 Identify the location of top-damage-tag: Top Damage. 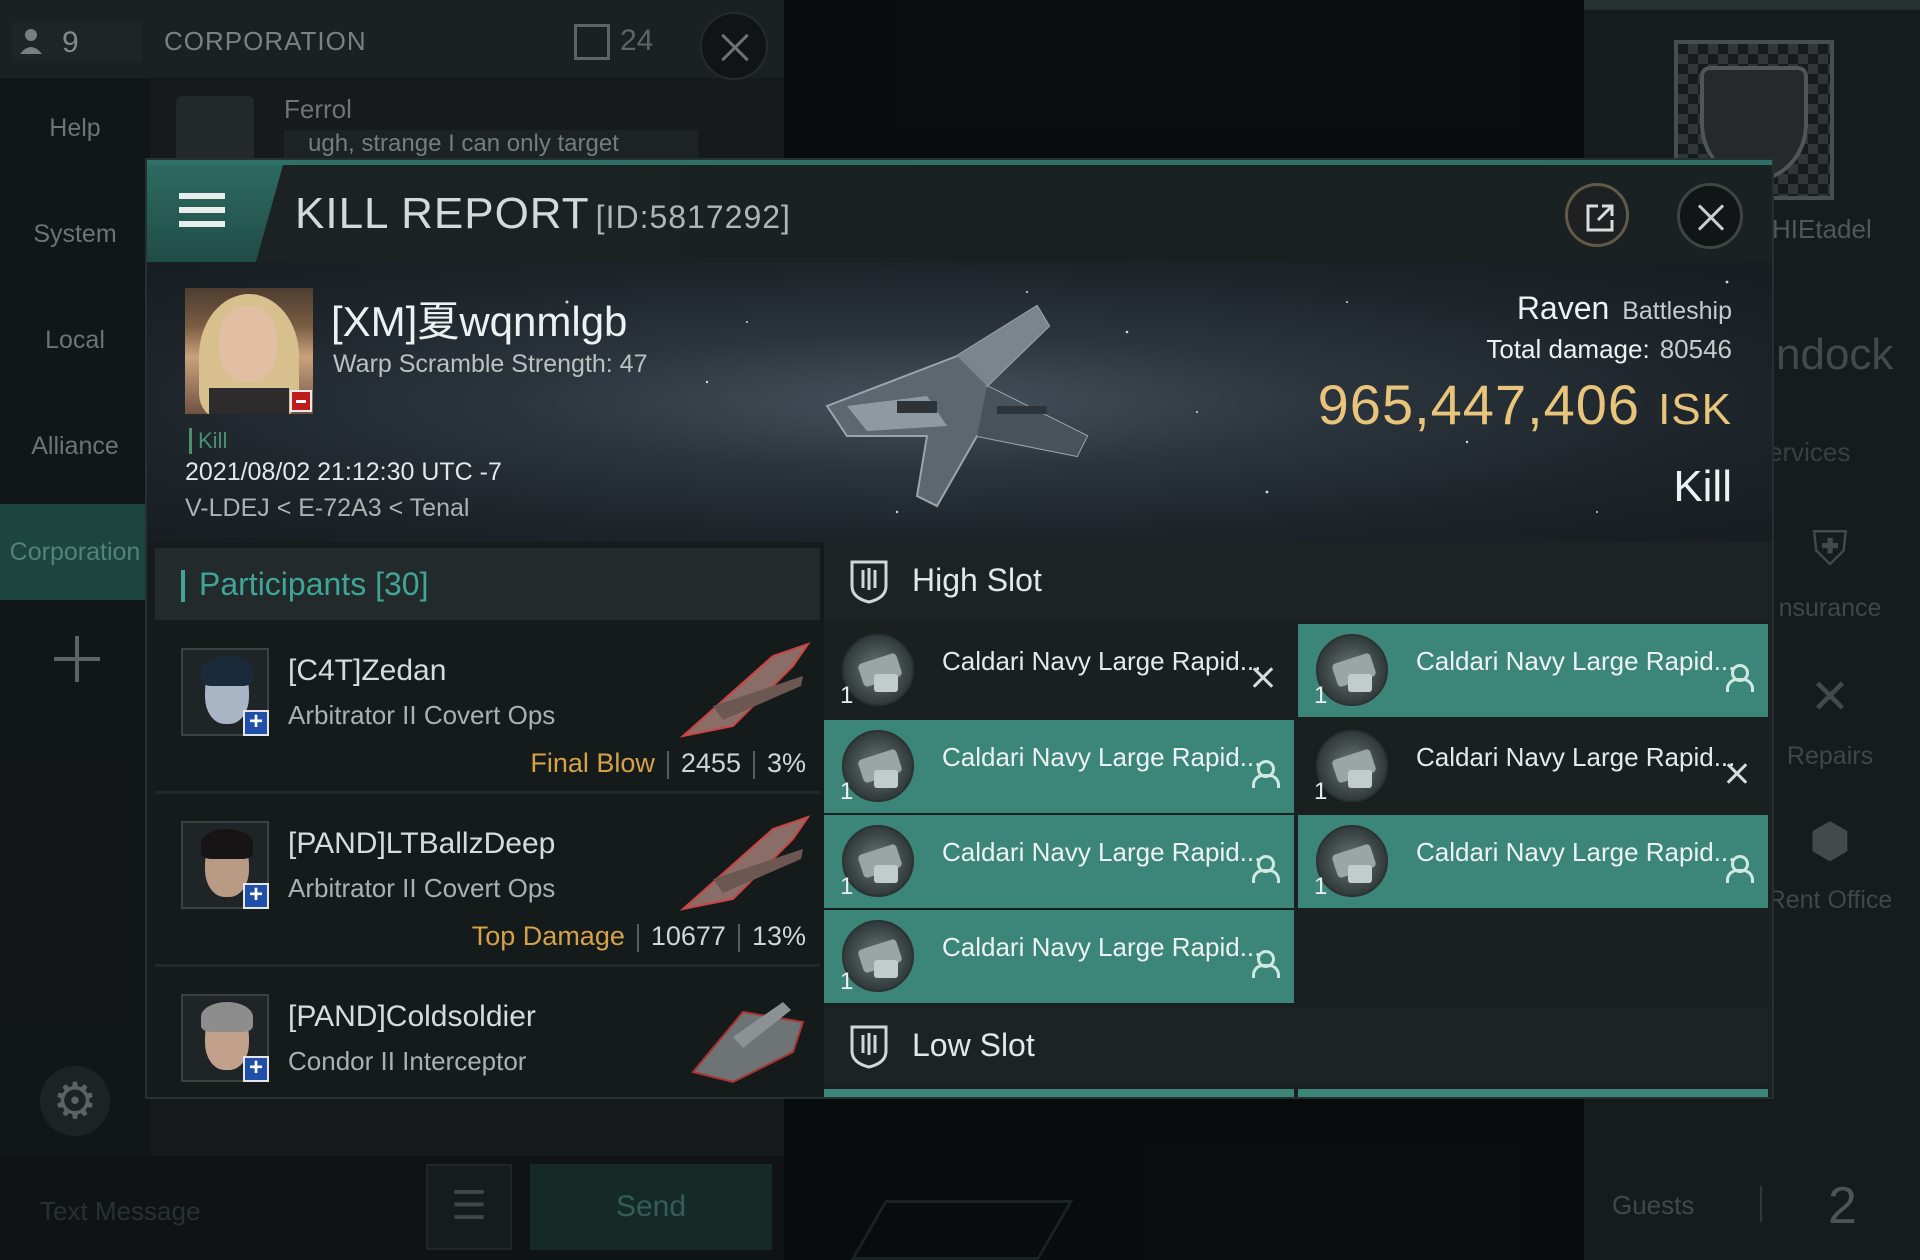
(548, 936).